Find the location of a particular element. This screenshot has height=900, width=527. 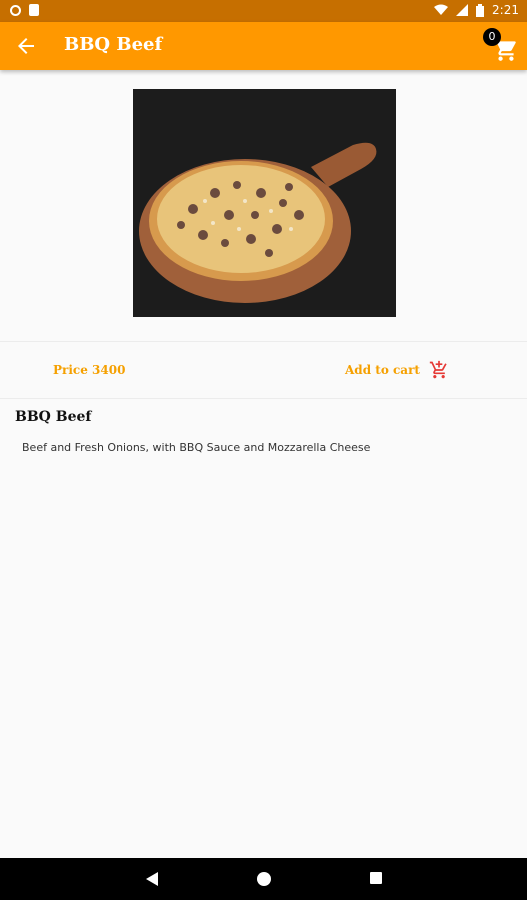

battery-icon is located at coordinates (480, 10).